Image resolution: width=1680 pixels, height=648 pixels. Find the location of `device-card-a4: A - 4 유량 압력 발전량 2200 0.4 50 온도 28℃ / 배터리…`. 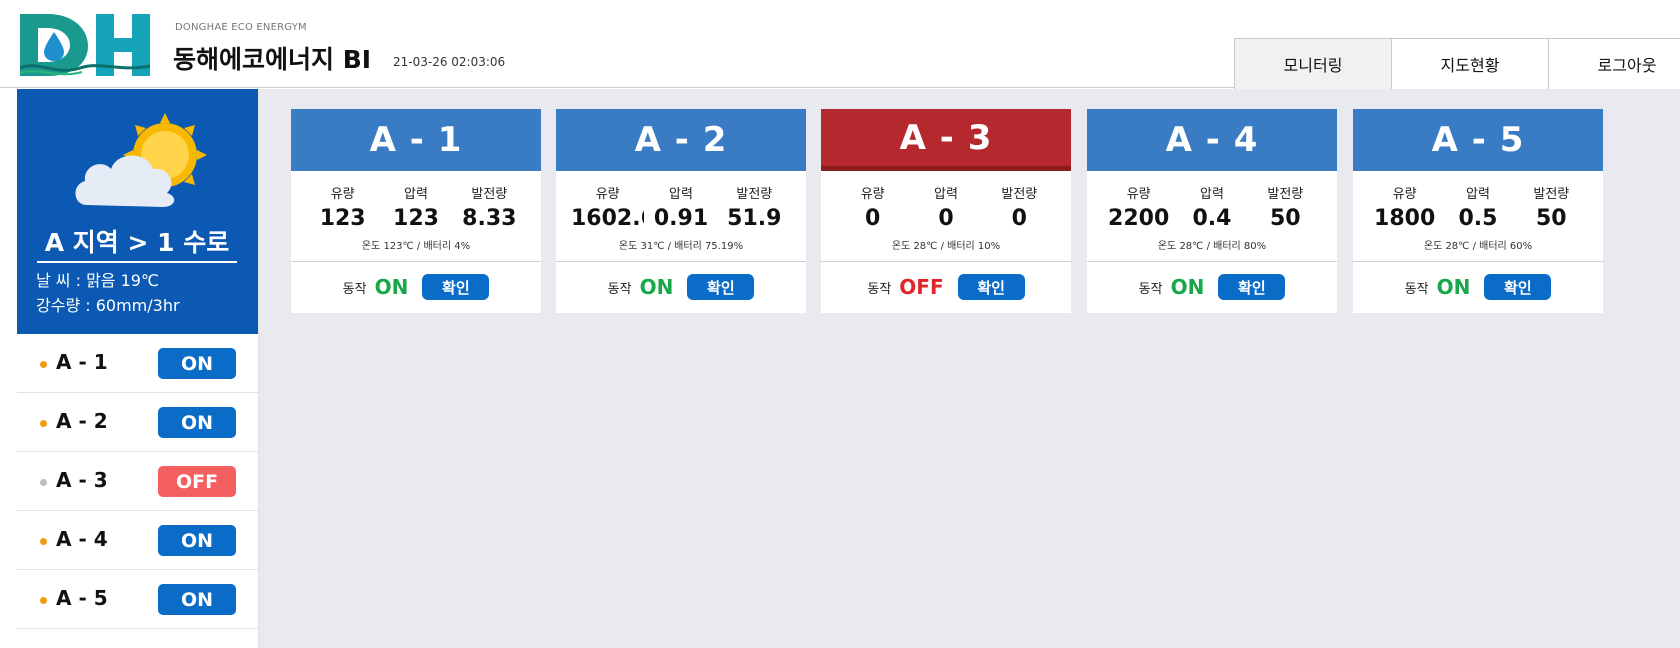

device-card-a4: A - 4 유량 압력 발전량 2200 0.4 50 온도 28℃ / 배터리… is located at coordinates (1212, 211).